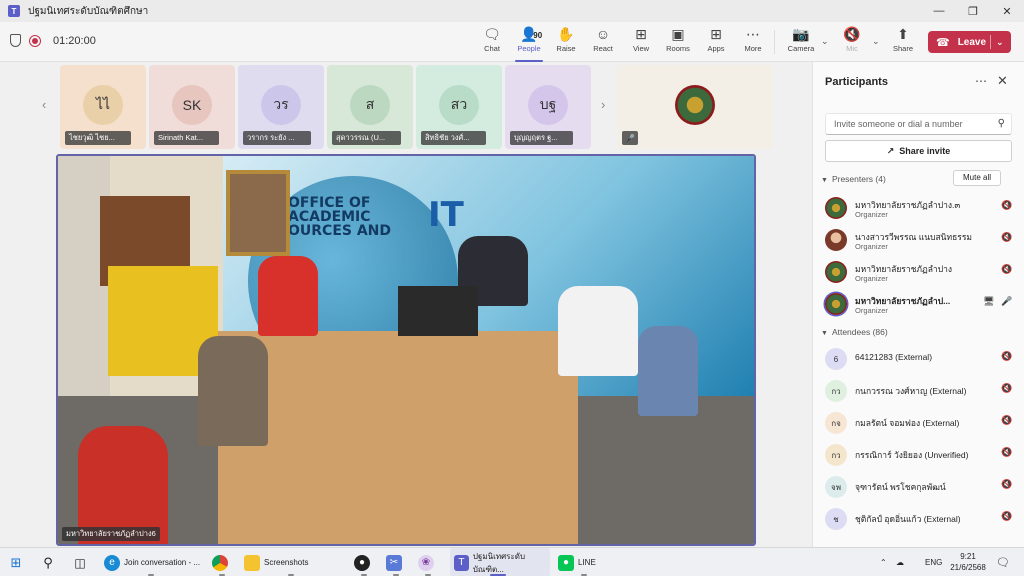  I want to click on chevron-left-icon: ‹, so click(44, 104).